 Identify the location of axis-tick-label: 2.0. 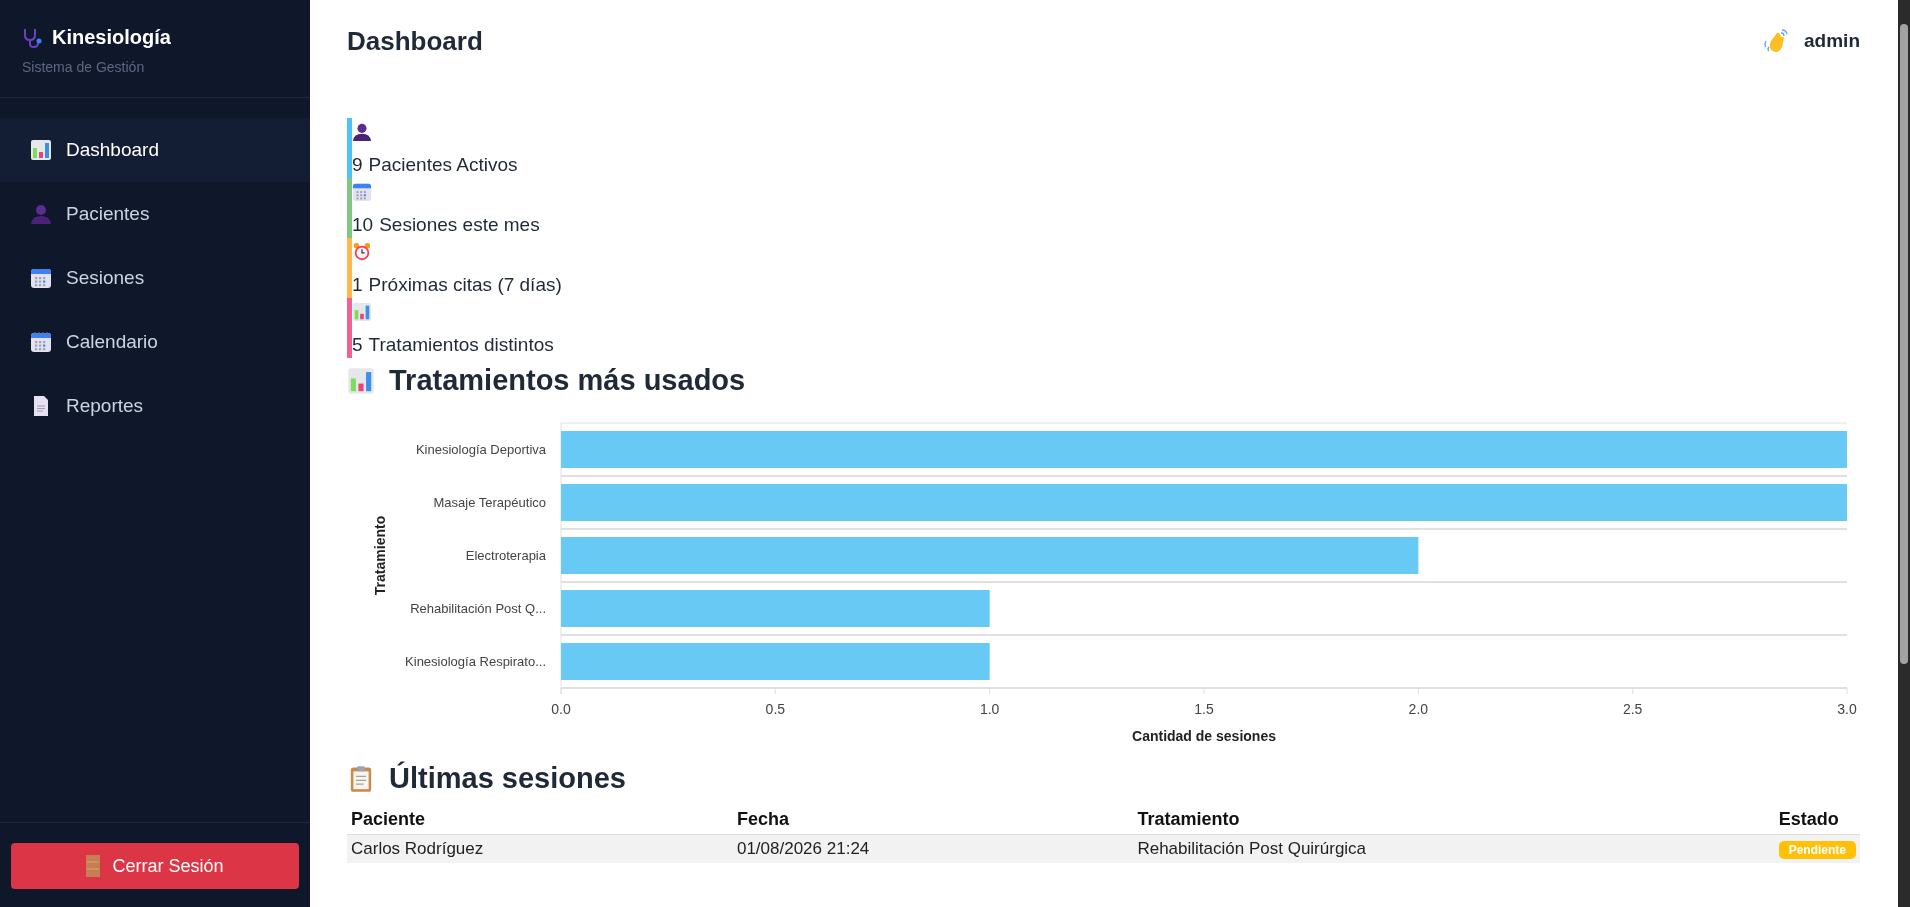
(1418, 709).